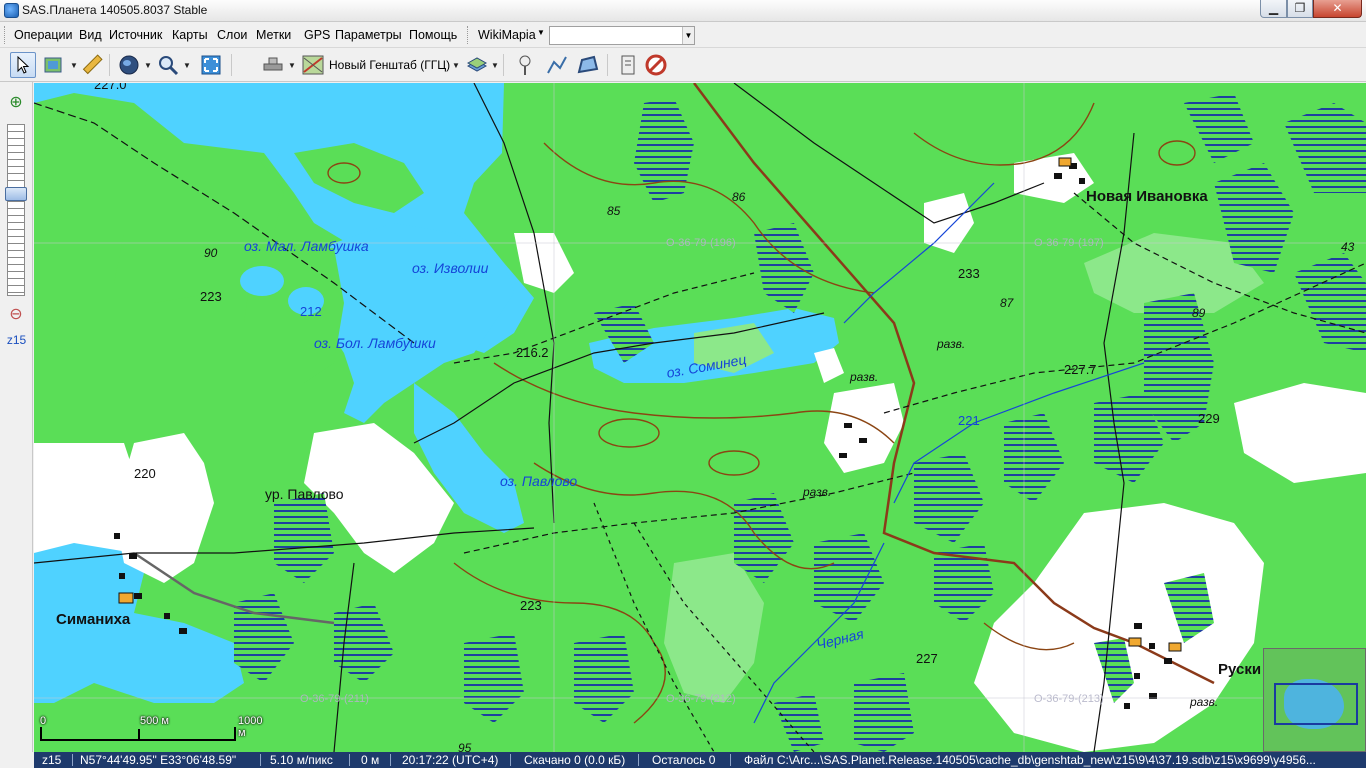 The image size is (1366, 768). Describe the element at coordinates (273, 35) in the screenshot. I see `menu-marks: Метки` at that location.